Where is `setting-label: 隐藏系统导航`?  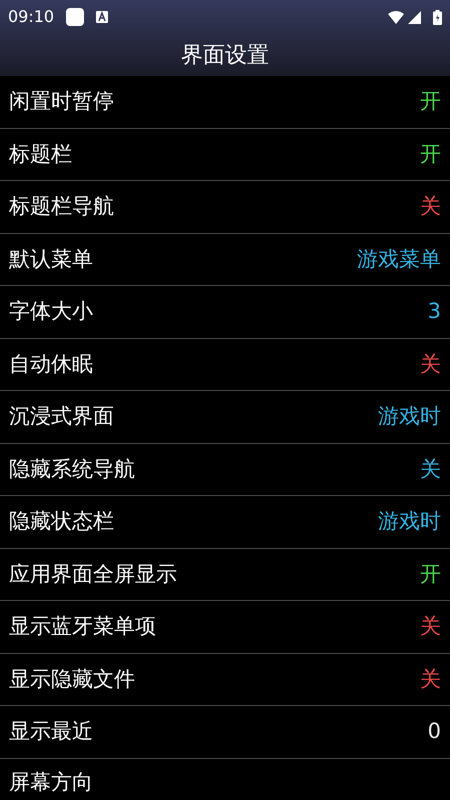 setting-label: 隐藏系统导航 is located at coordinates (72, 469).